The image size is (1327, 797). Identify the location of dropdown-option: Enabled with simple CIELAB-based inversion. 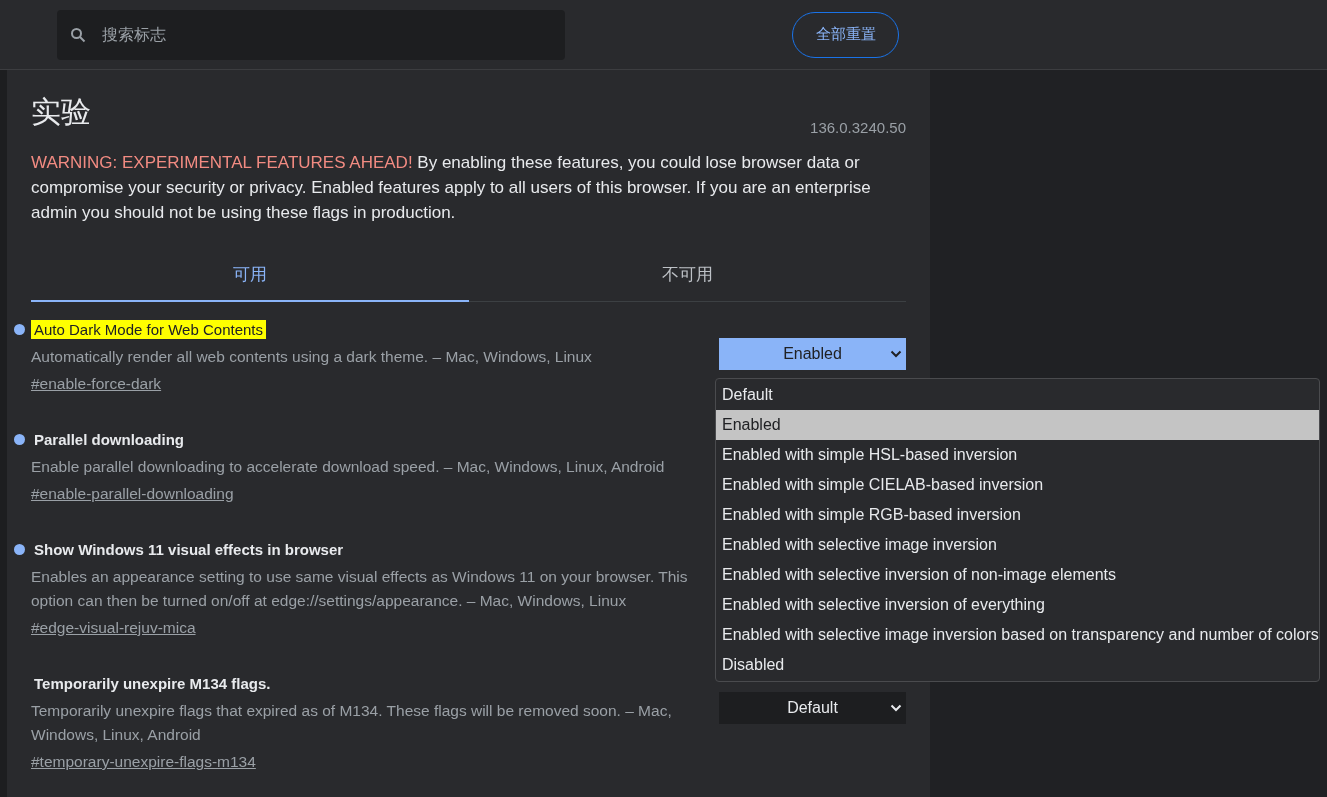
(1017, 485).